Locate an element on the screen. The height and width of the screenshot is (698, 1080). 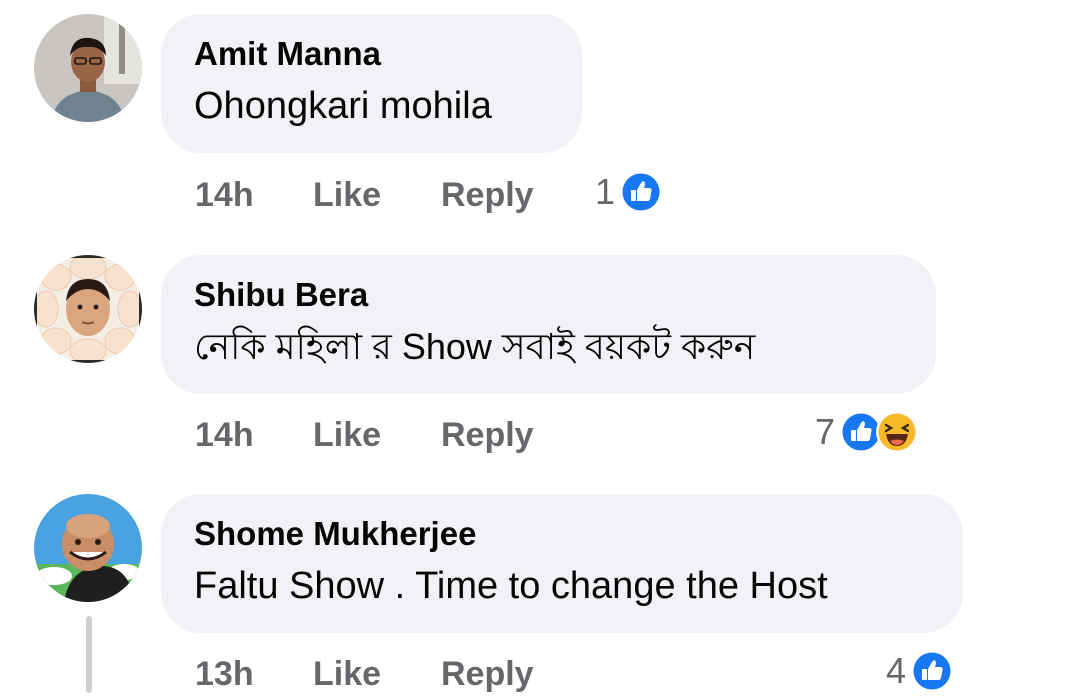
reply-thread-line is located at coordinates (89, 654).